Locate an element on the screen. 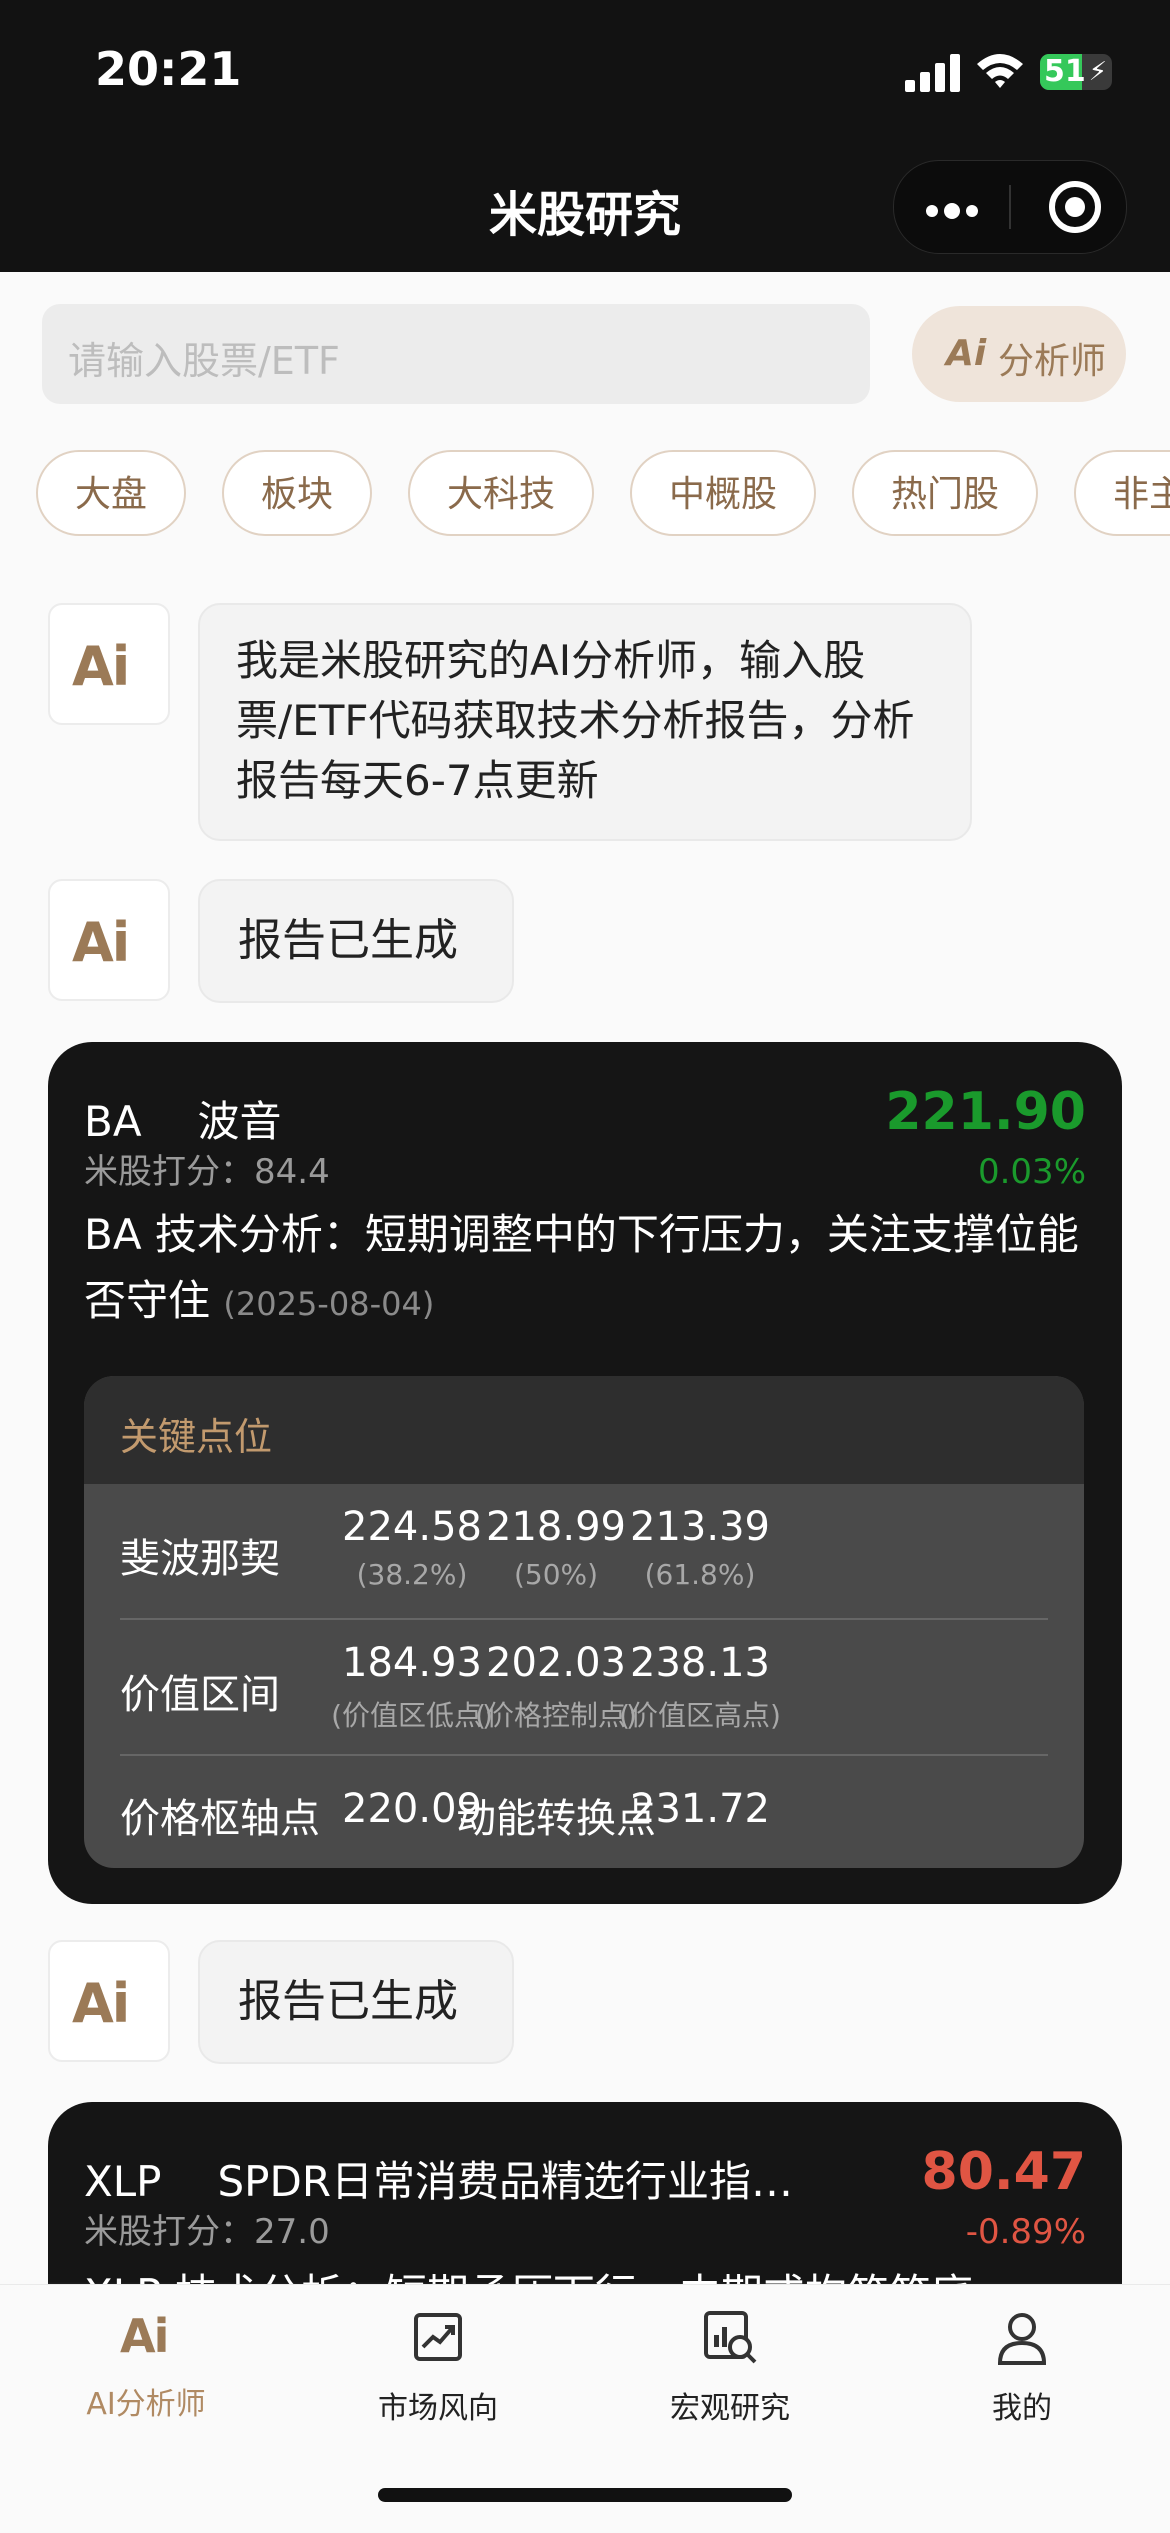 The image size is (1170, 2533). tab-macro-research: 宏观研究 is located at coordinates (730, 2367).